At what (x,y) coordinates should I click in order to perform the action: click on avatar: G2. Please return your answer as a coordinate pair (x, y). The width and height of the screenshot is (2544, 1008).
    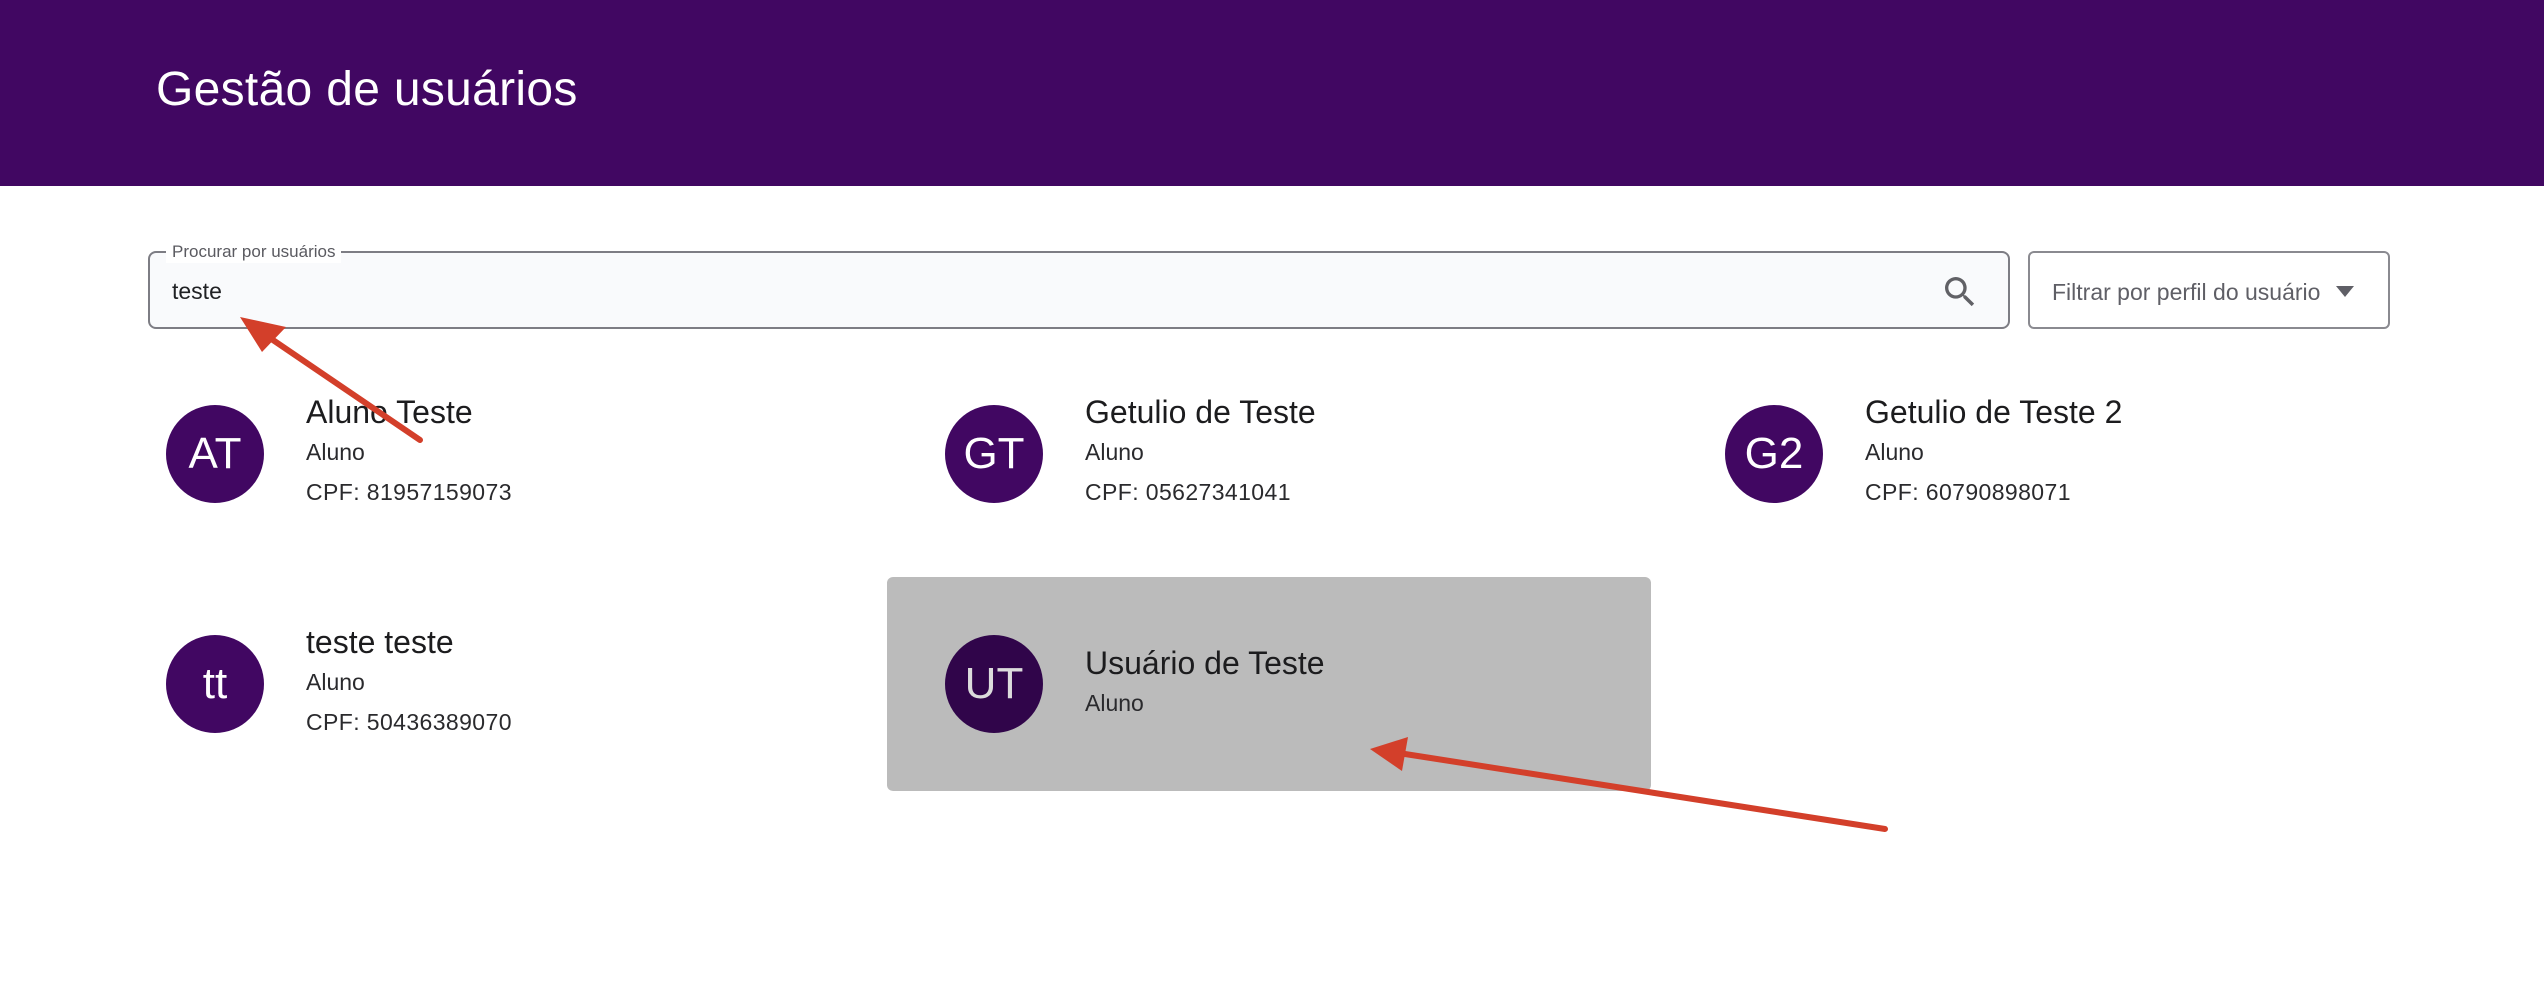
    Looking at the image, I should click on (1774, 454).